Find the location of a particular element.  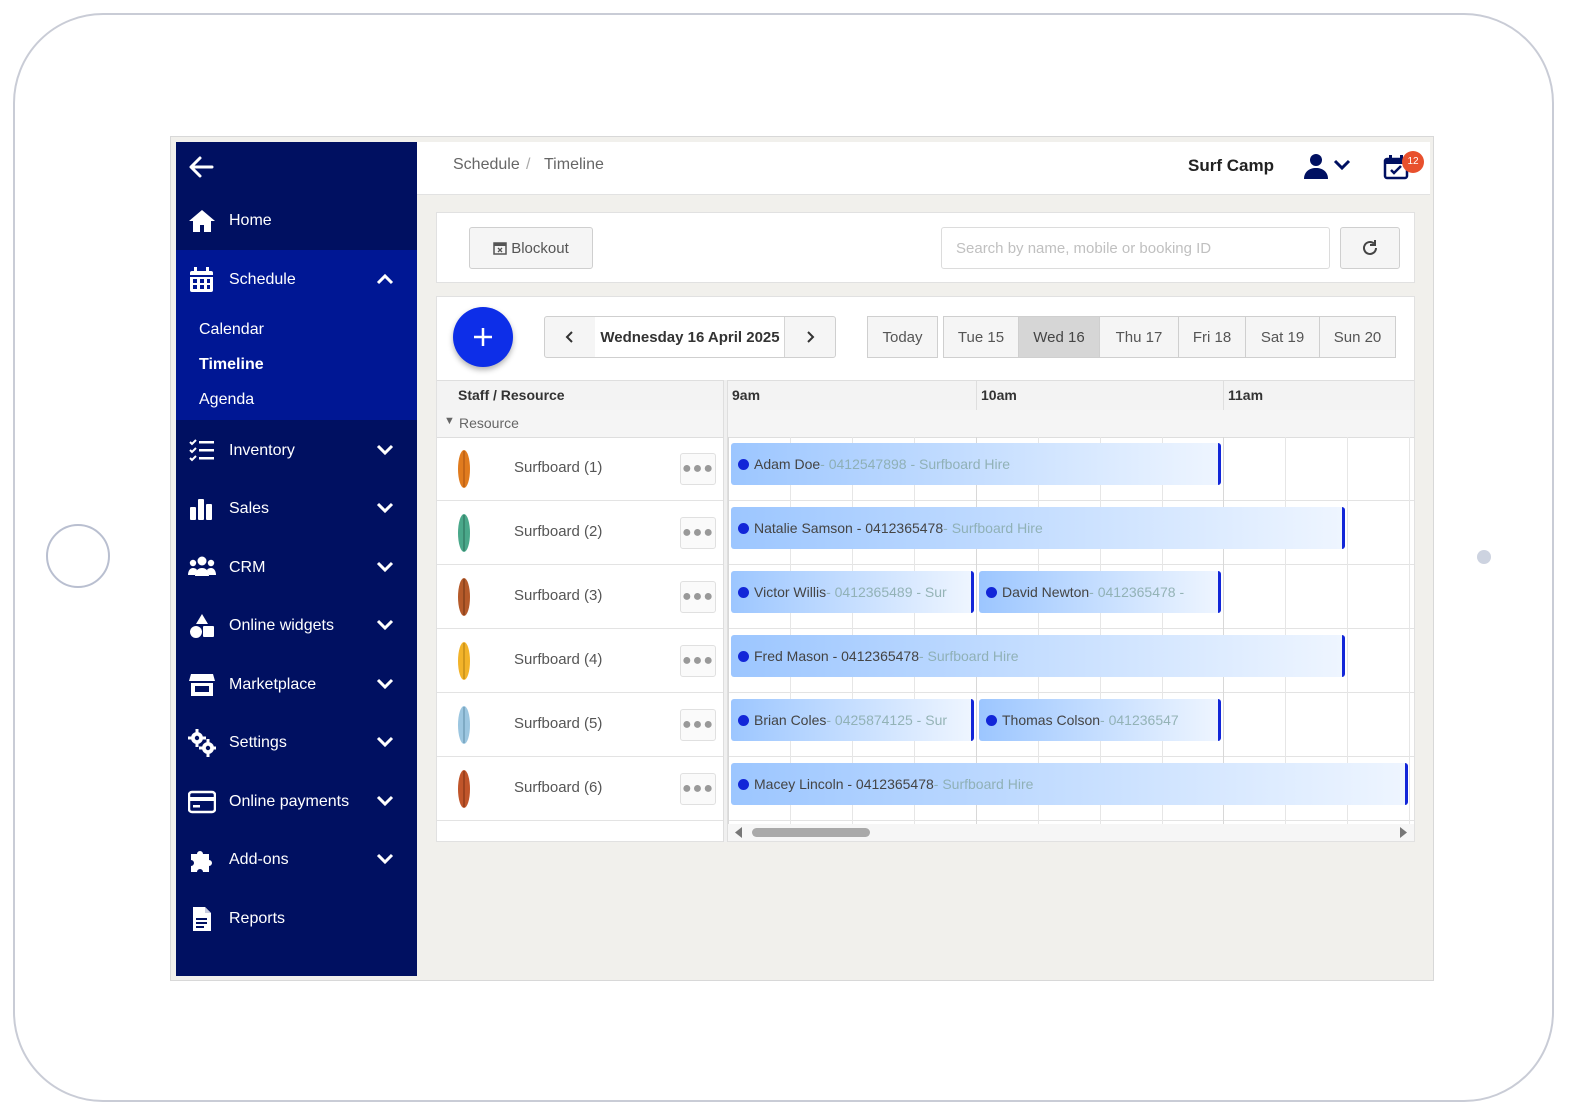

prev-day-button is located at coordinates (570, 337).